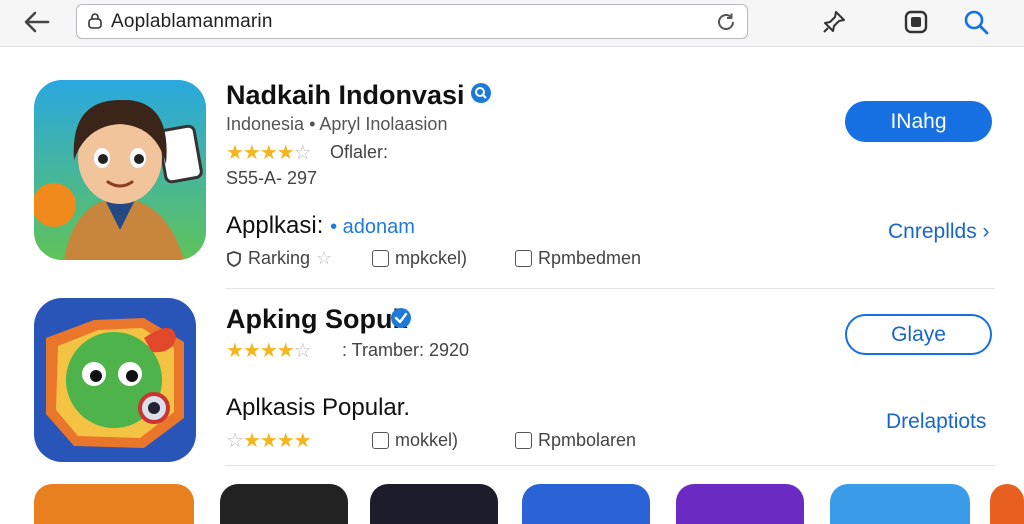 The width and height of the screenshot is (1024, 524). Describe the element at coordinates (918, 121) in the screenshot. I see `install-button: INahg` at that location.